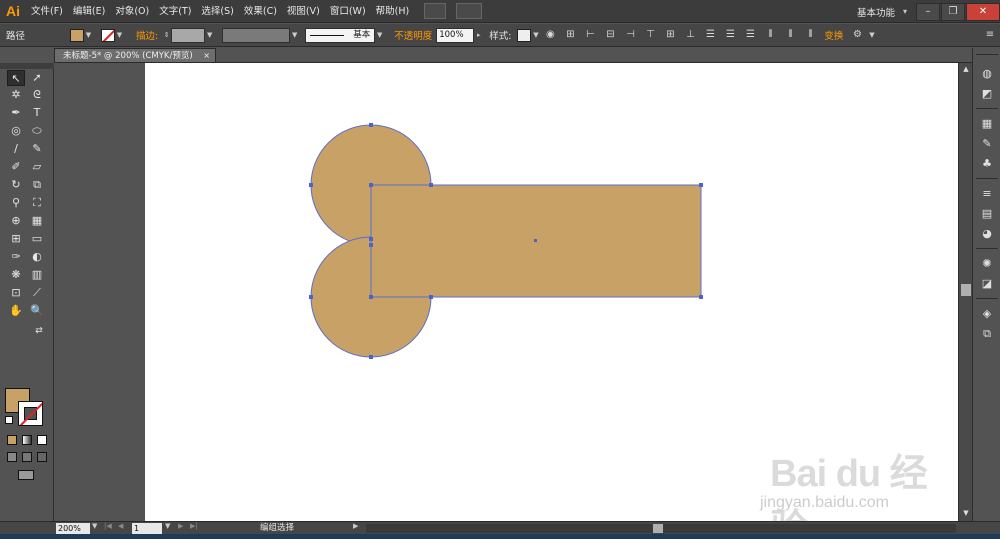 The height and width of the screenshot is (539, 1000). I want to click on symbol-sprayer-tool-icon: ❋, so click(16, 275).